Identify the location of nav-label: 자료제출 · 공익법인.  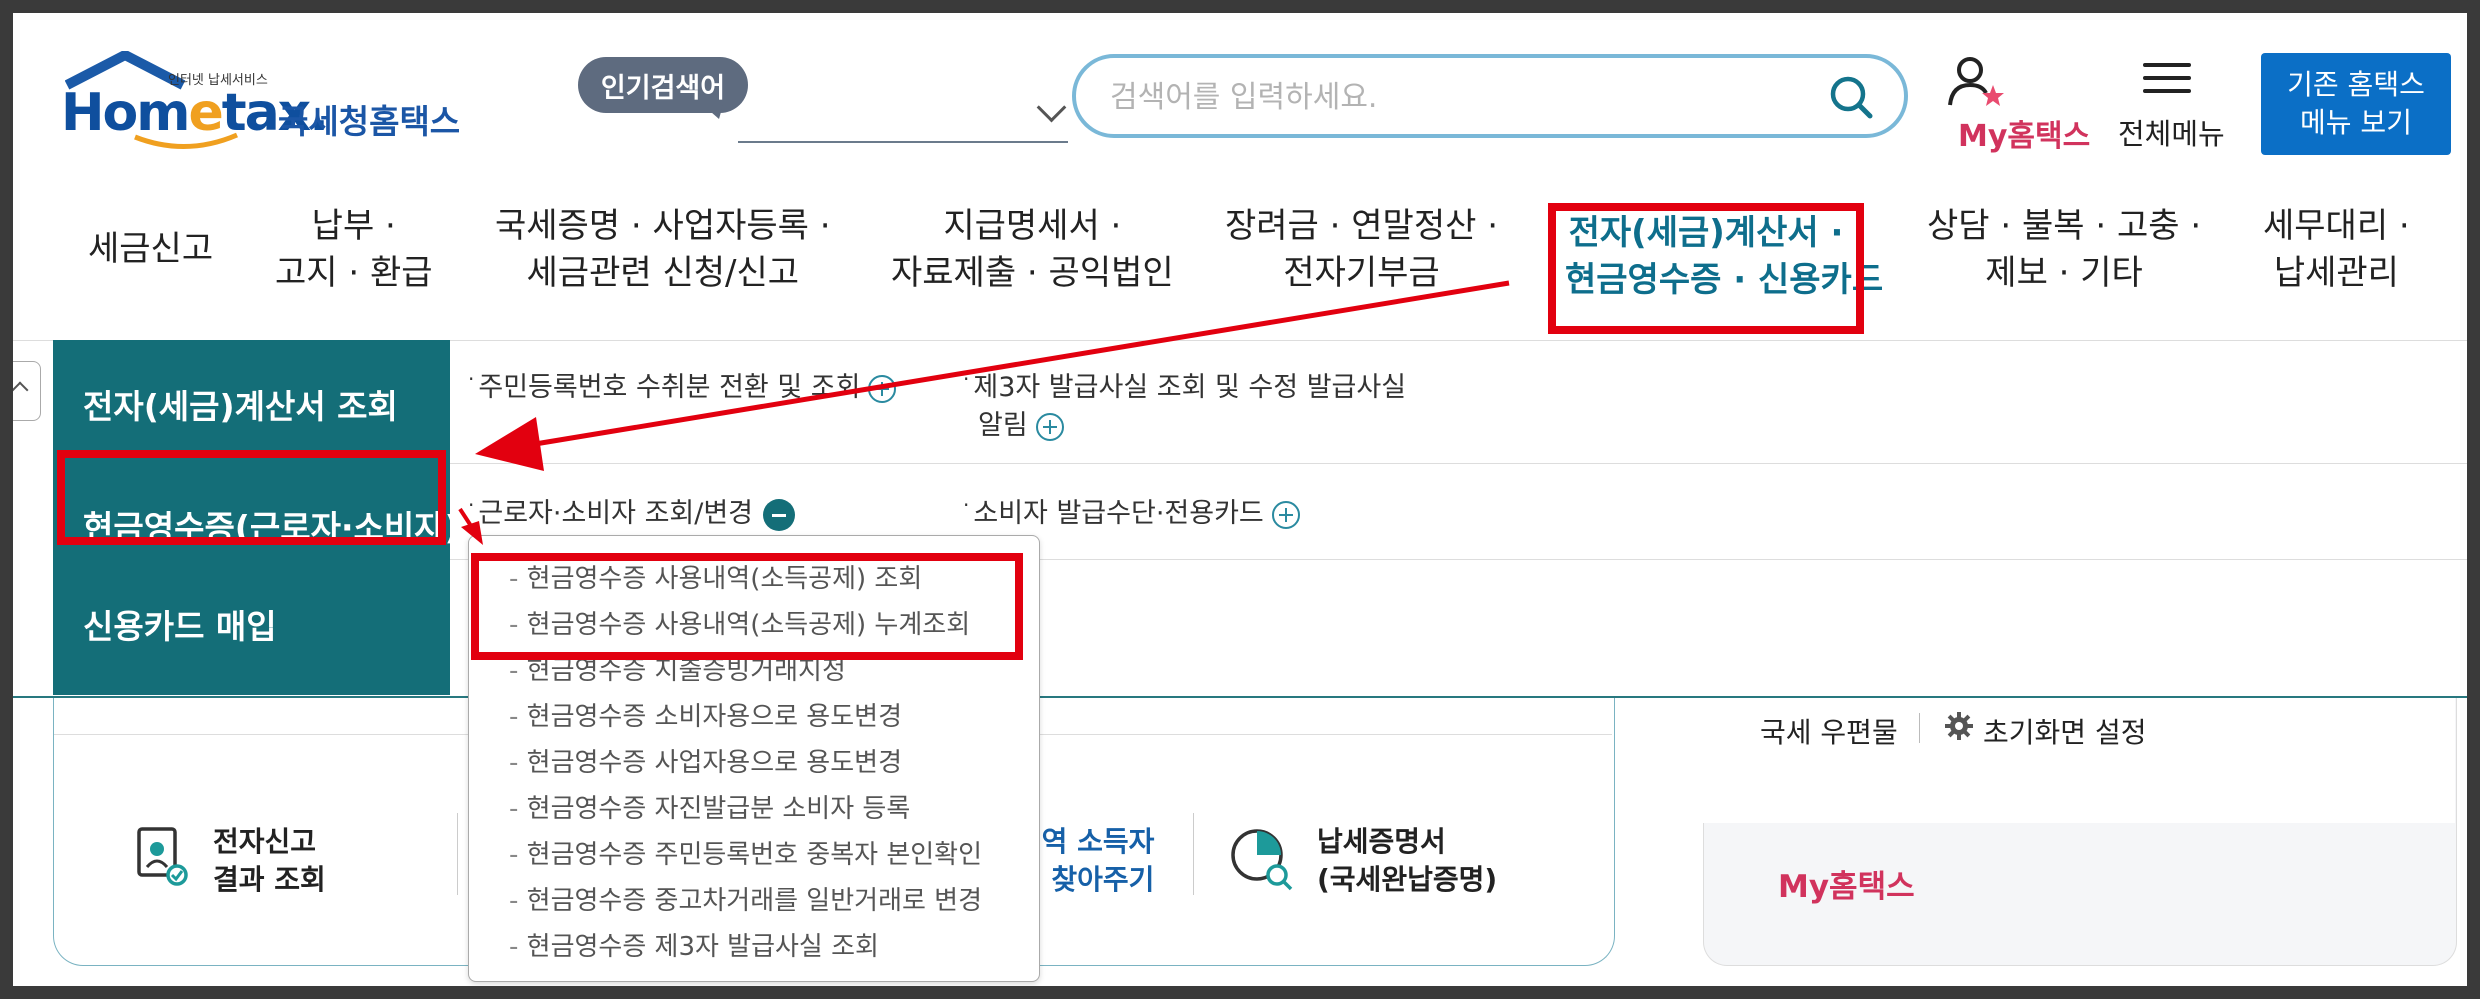
(1032, 273).